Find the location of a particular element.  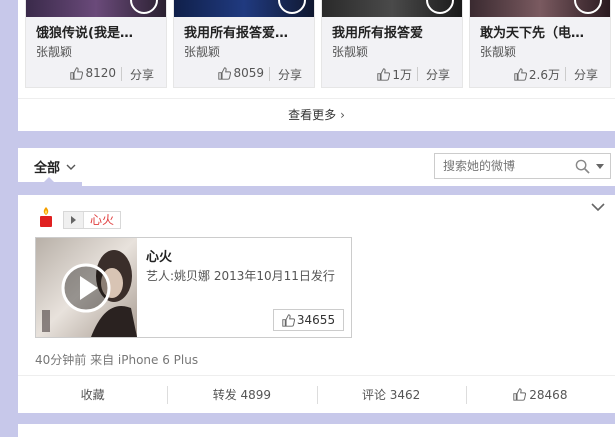

like-count: 8059 is located at coordinates (248, 73).